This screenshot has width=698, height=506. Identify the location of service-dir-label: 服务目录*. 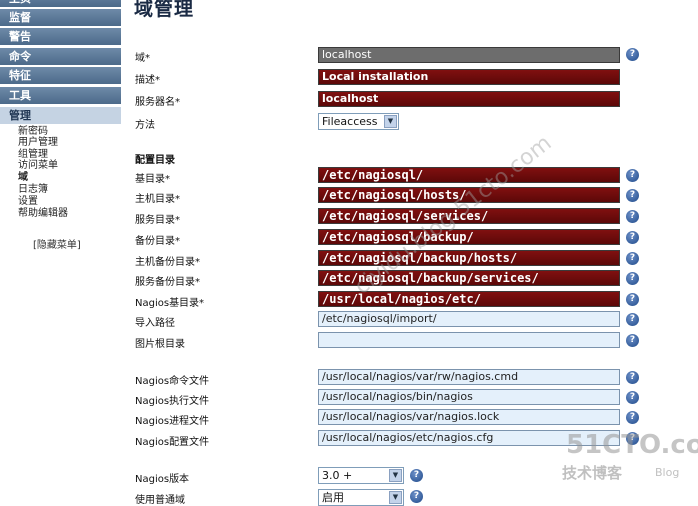
(157, 220).